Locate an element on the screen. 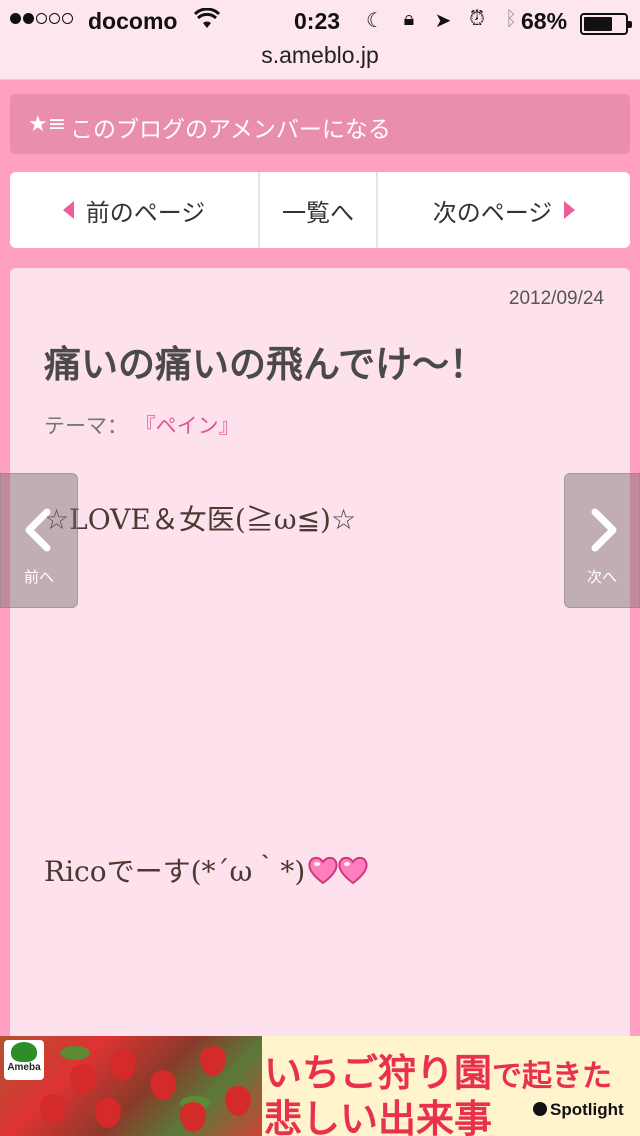  side-next-label: 次へ is located at coordinates (601, 577).